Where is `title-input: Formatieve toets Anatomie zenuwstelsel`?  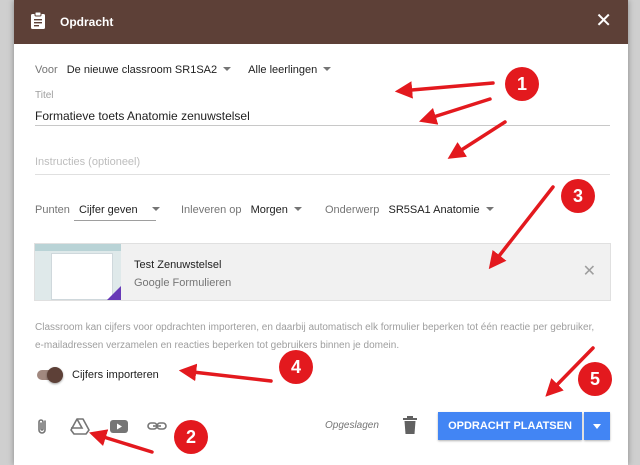
title-input: Formatieve toets Anatomie zenuwstelsel is located at coordinates (142, 116).